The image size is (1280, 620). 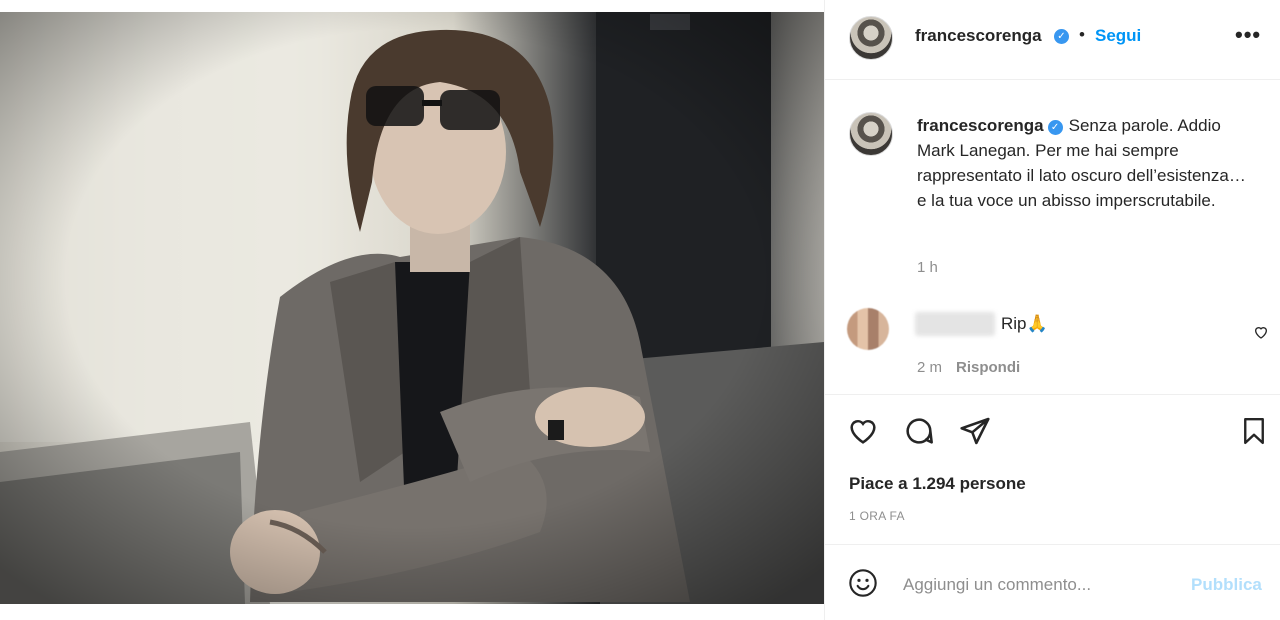 I want to click on author-avatar, so click(x=871, y=38).